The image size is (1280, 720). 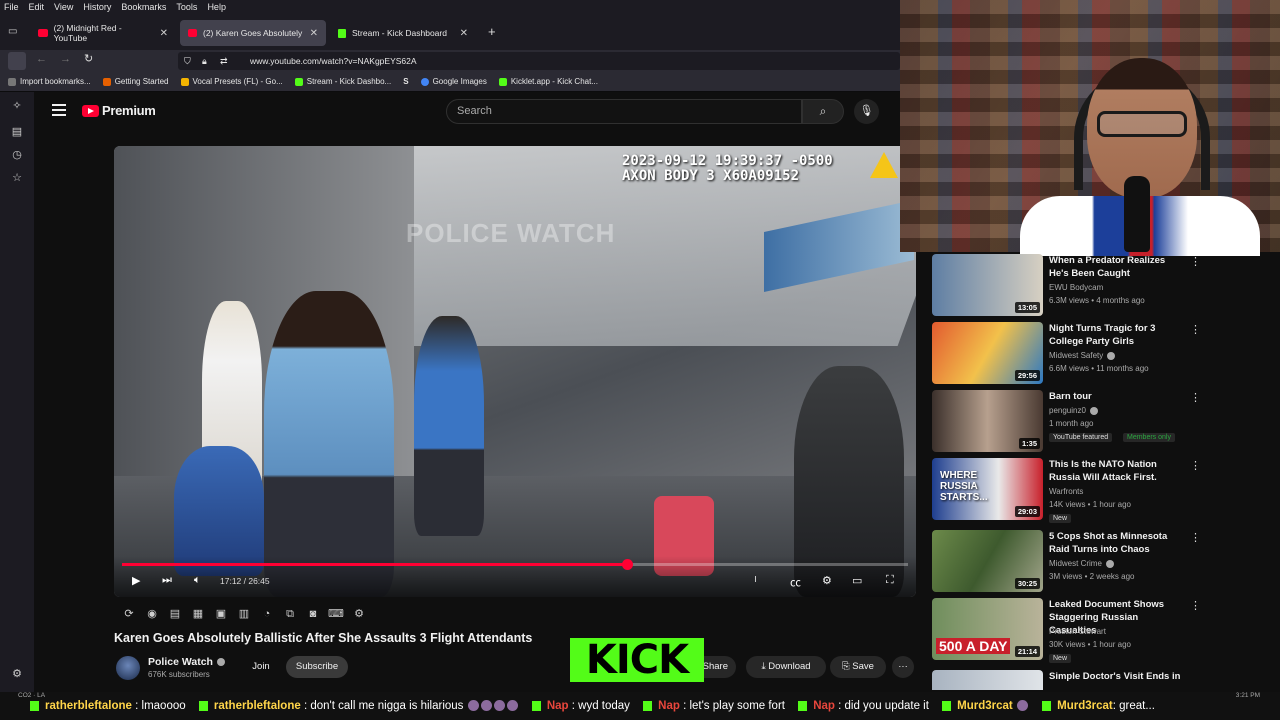 I want to click on channel-avatar, so click(x=128, y=668).